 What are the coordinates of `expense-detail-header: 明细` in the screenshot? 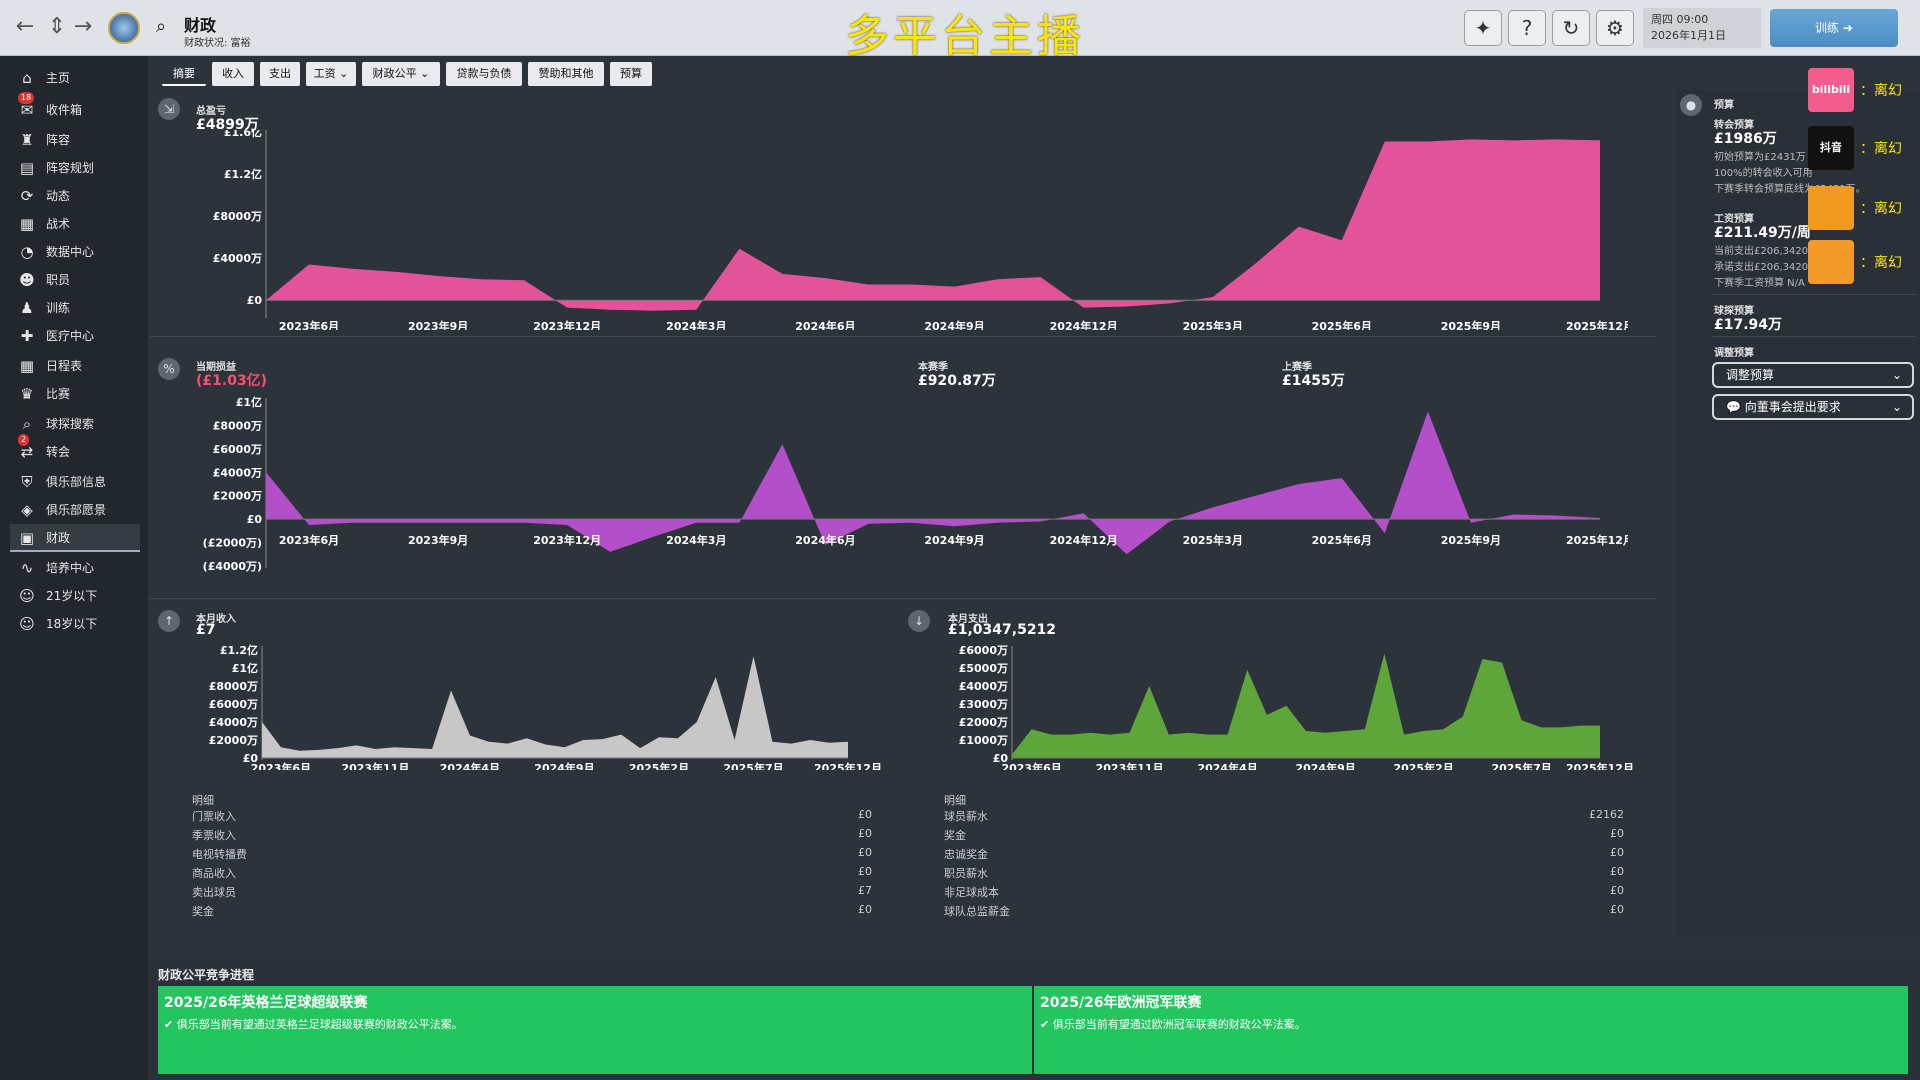 It's located at (955, 800).